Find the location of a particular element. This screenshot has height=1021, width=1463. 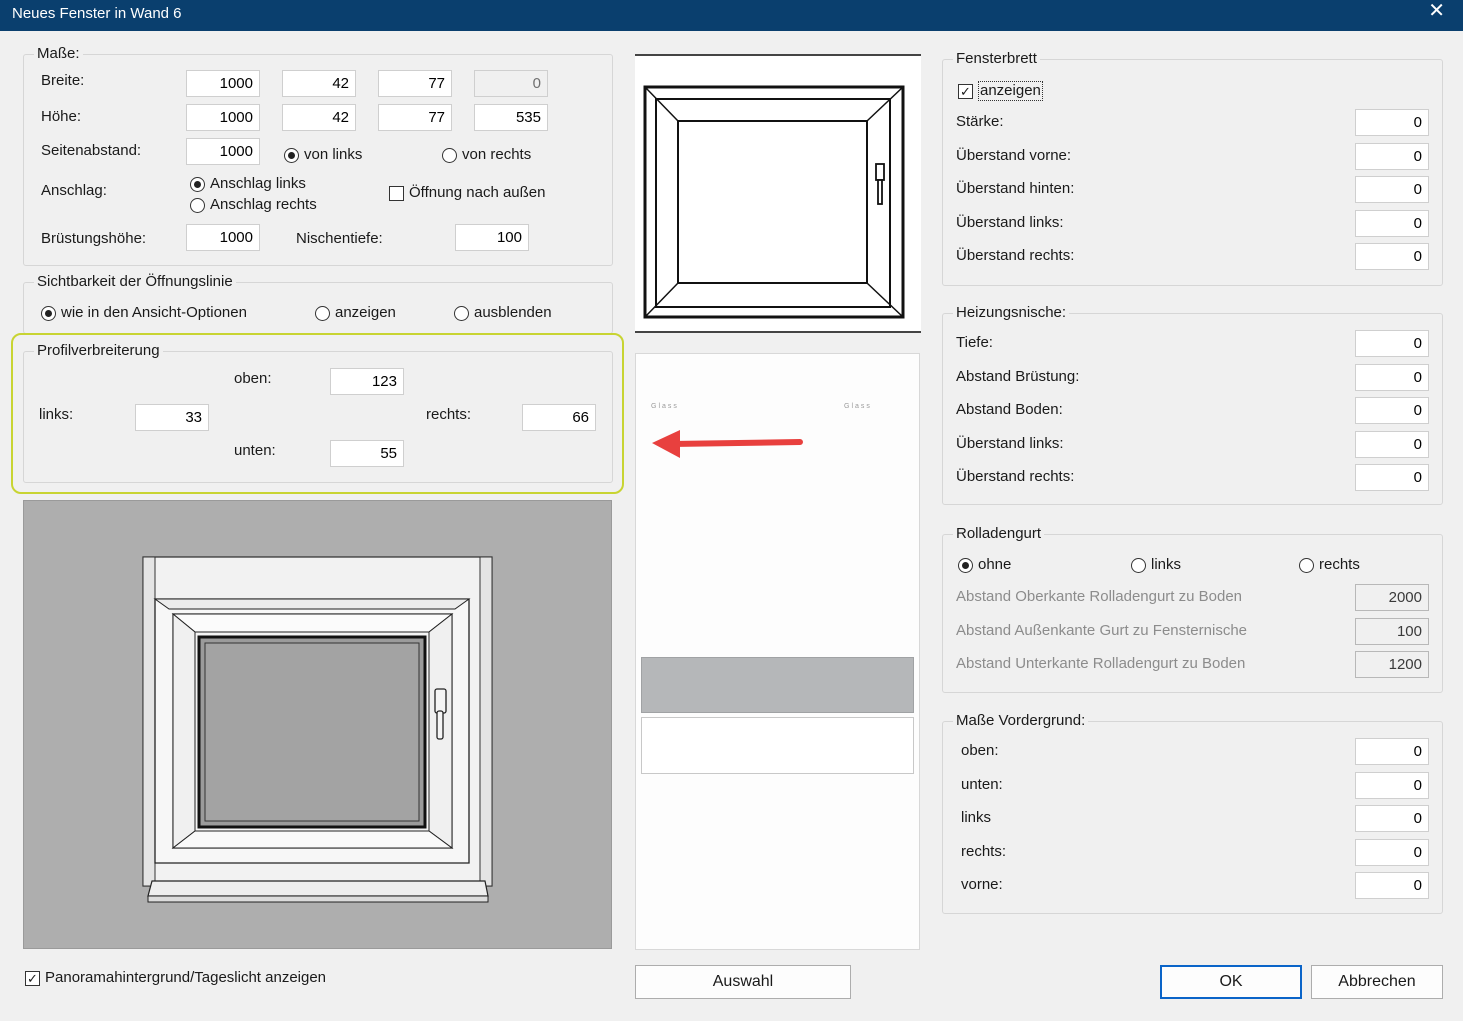

vordergrund-row-label: links is located at coordinates (976, 817).